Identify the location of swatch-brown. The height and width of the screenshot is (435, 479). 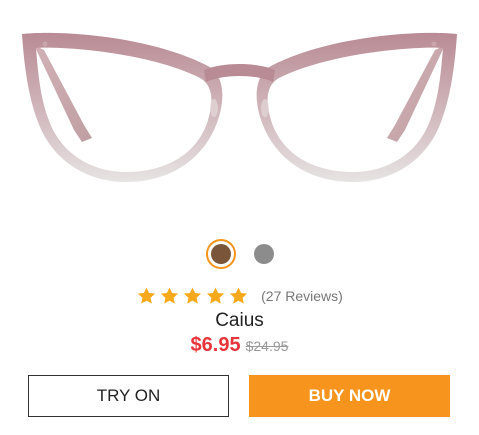
(220, 254).